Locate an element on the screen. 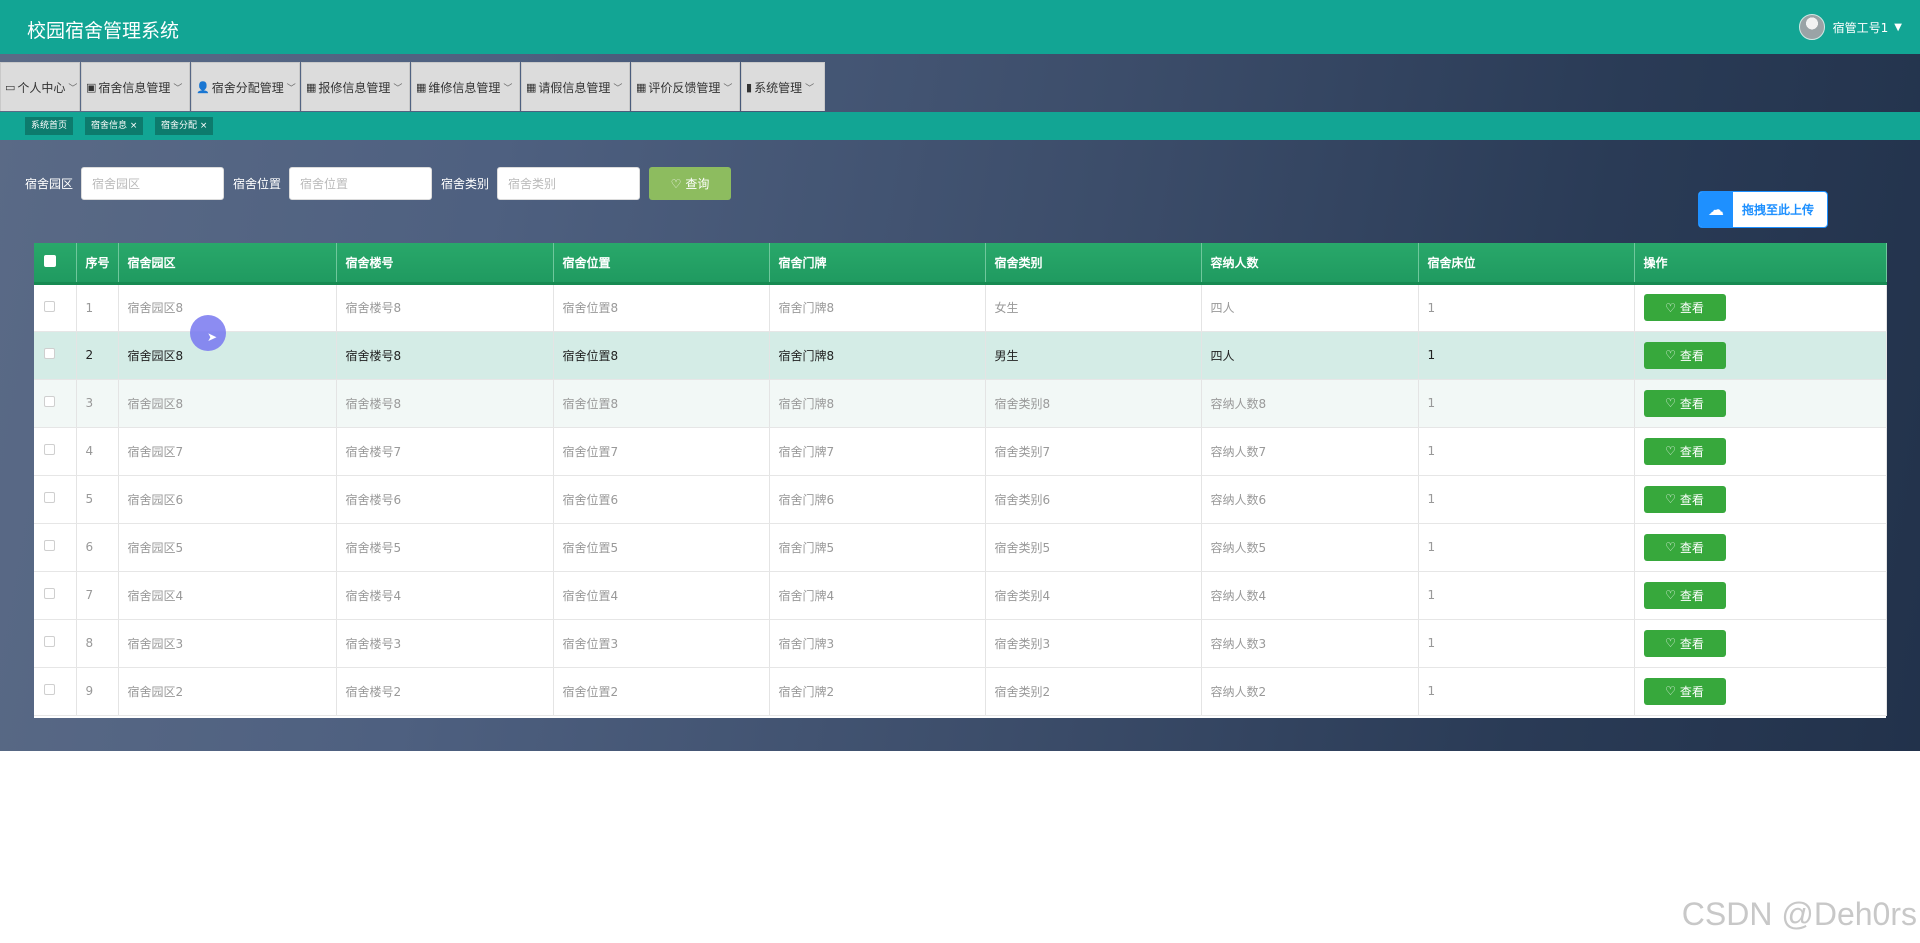  table-cell: 宿舍位置7 is located at coordinates (661, 451).